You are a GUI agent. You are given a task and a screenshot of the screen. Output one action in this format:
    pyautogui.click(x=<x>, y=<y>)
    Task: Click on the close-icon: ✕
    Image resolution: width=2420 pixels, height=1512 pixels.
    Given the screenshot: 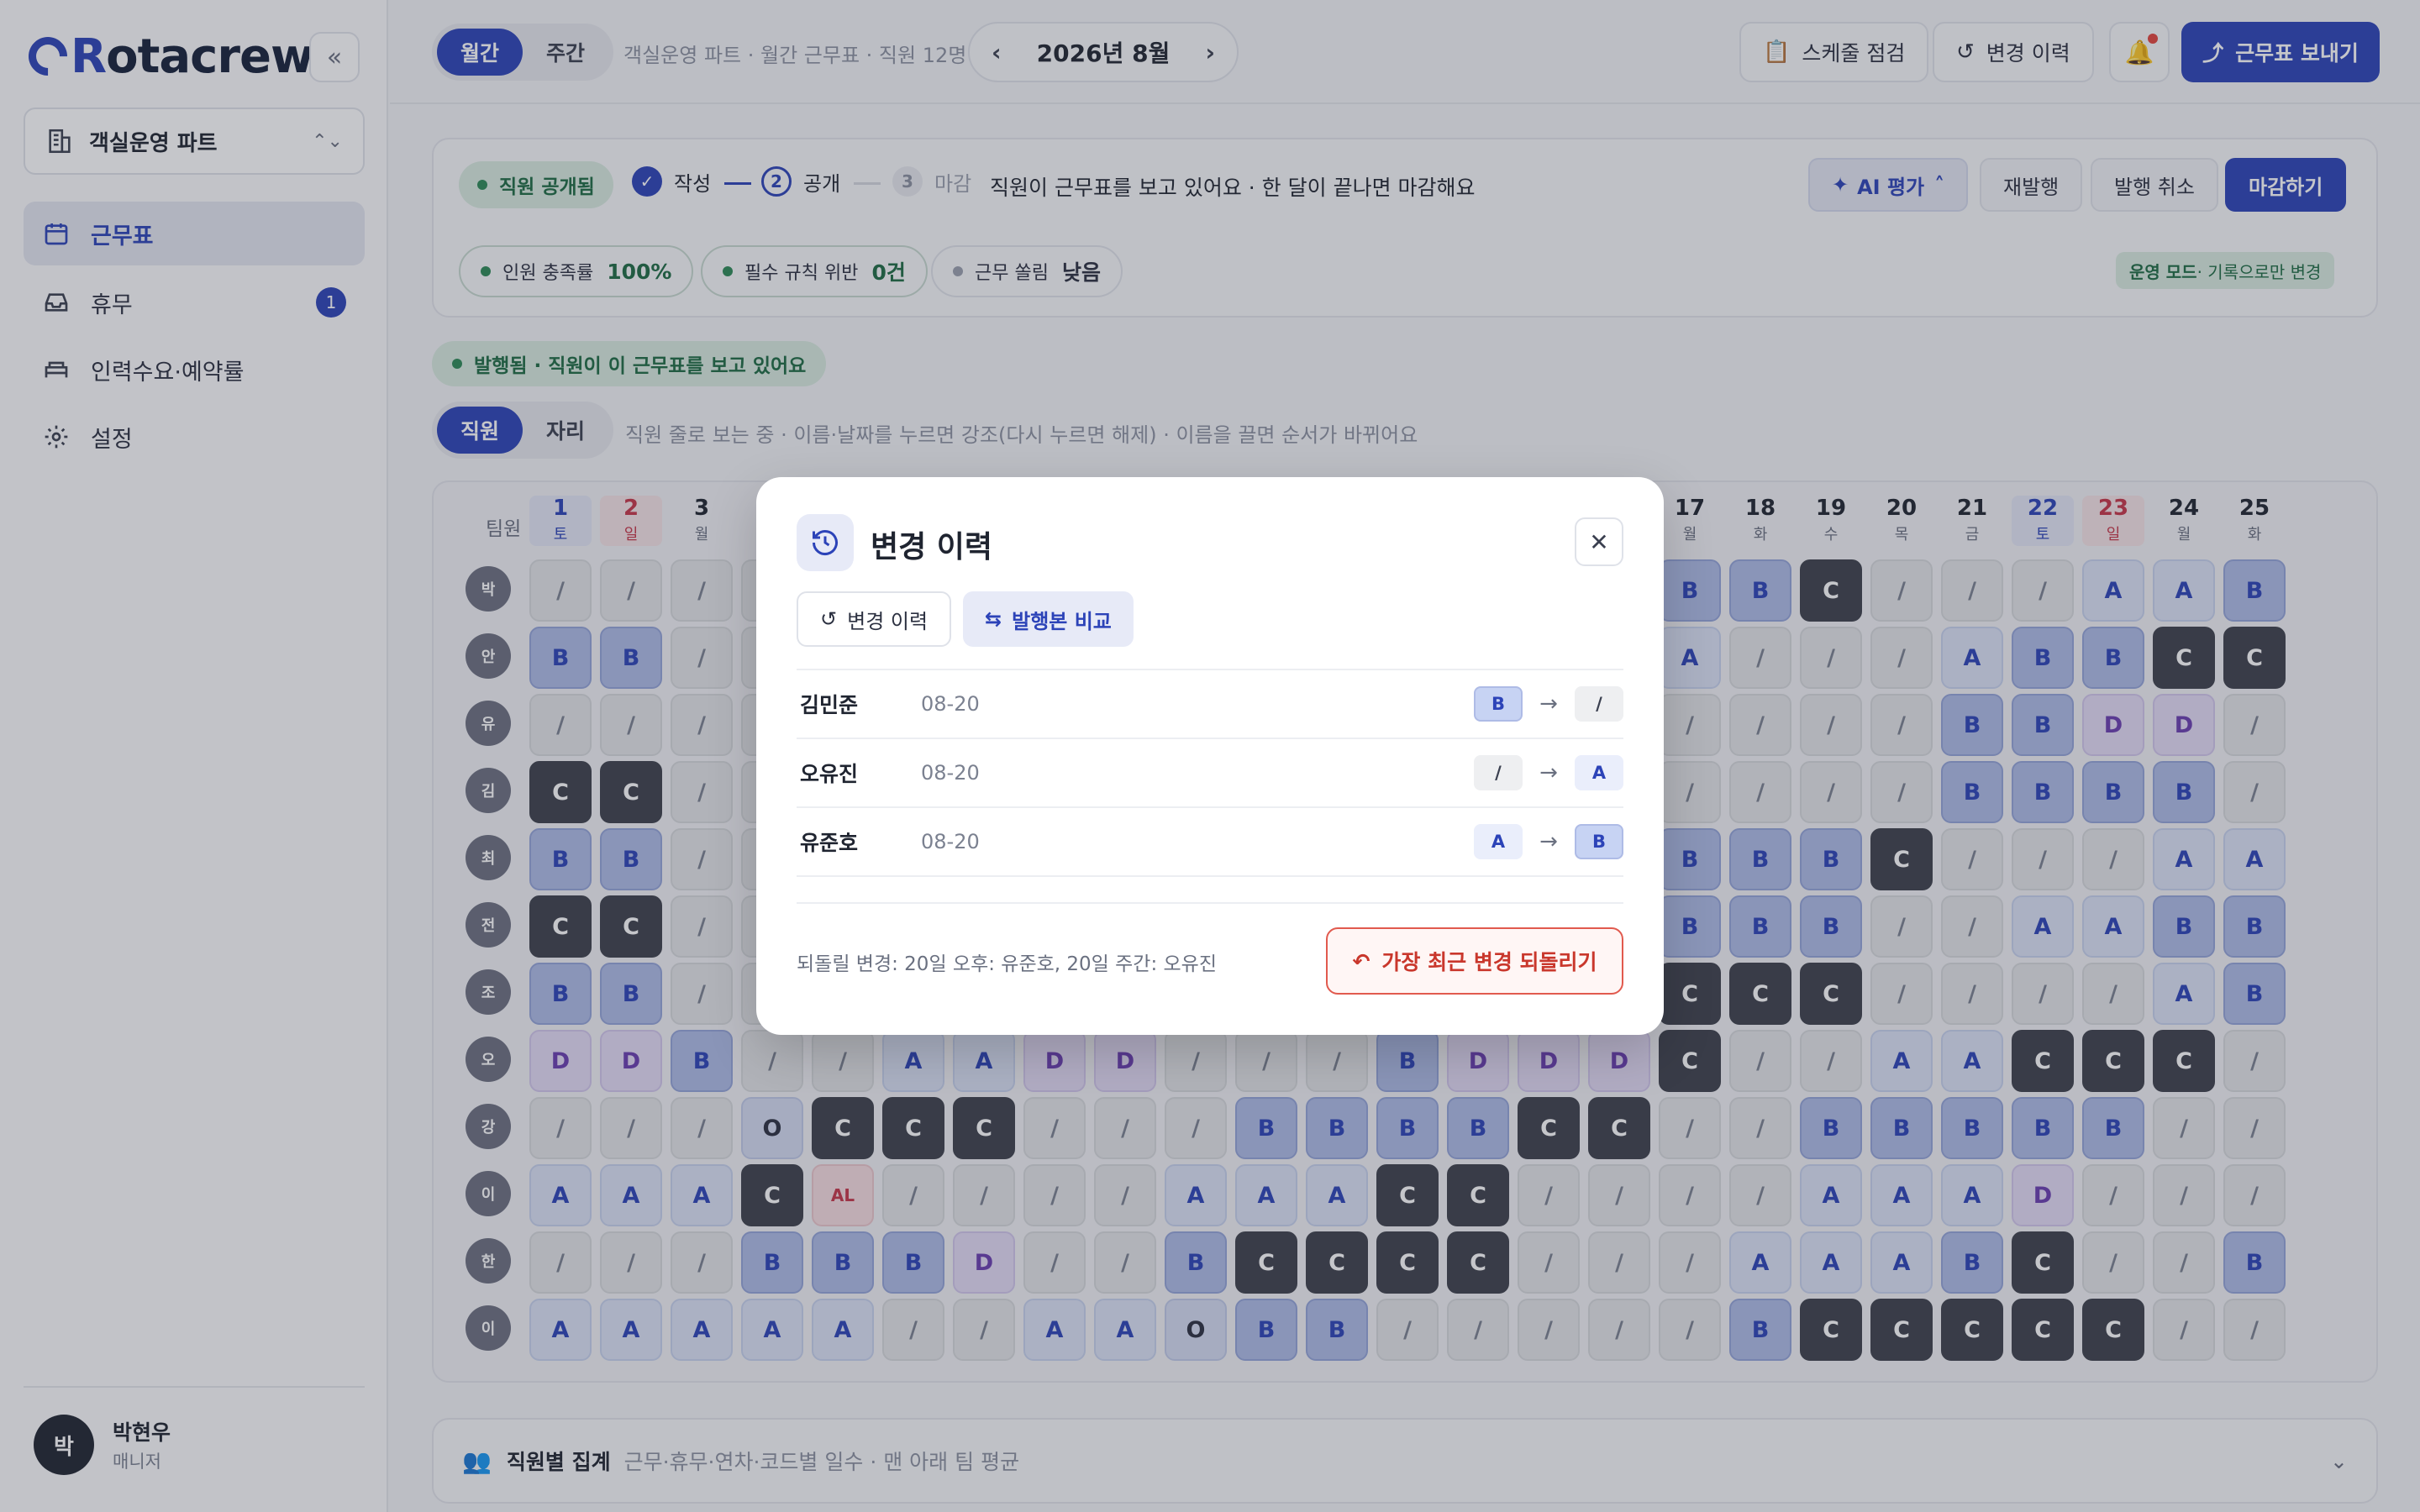 What is the action you would take?
    pyautogui.click(x=1599, y=542)
    